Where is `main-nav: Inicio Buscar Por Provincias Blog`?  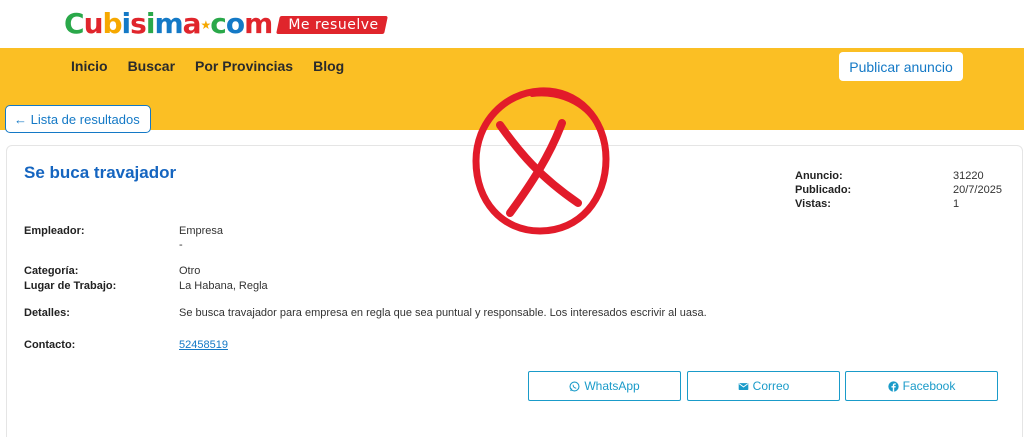 main-nav: Inicio Buscar Por Provincias Blog is located at coordinates (207, 66).